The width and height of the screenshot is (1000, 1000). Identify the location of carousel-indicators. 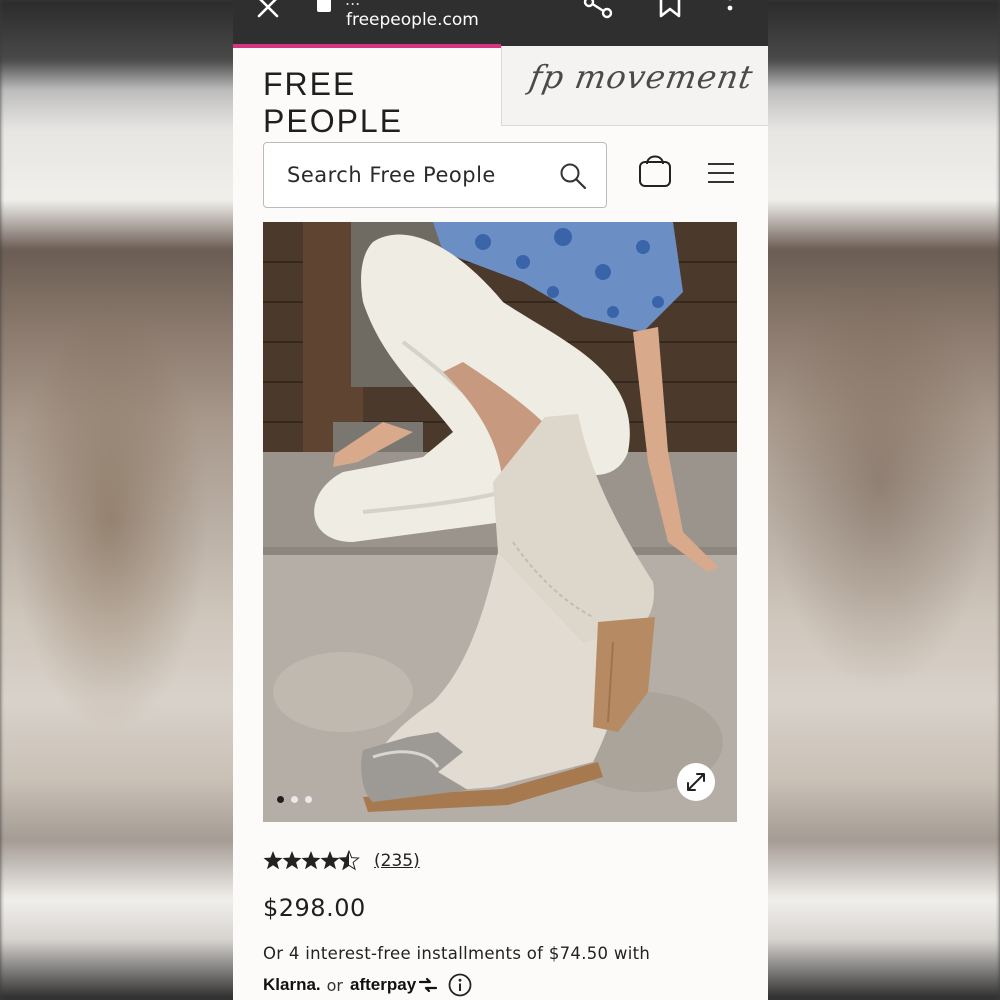
(294, 799).